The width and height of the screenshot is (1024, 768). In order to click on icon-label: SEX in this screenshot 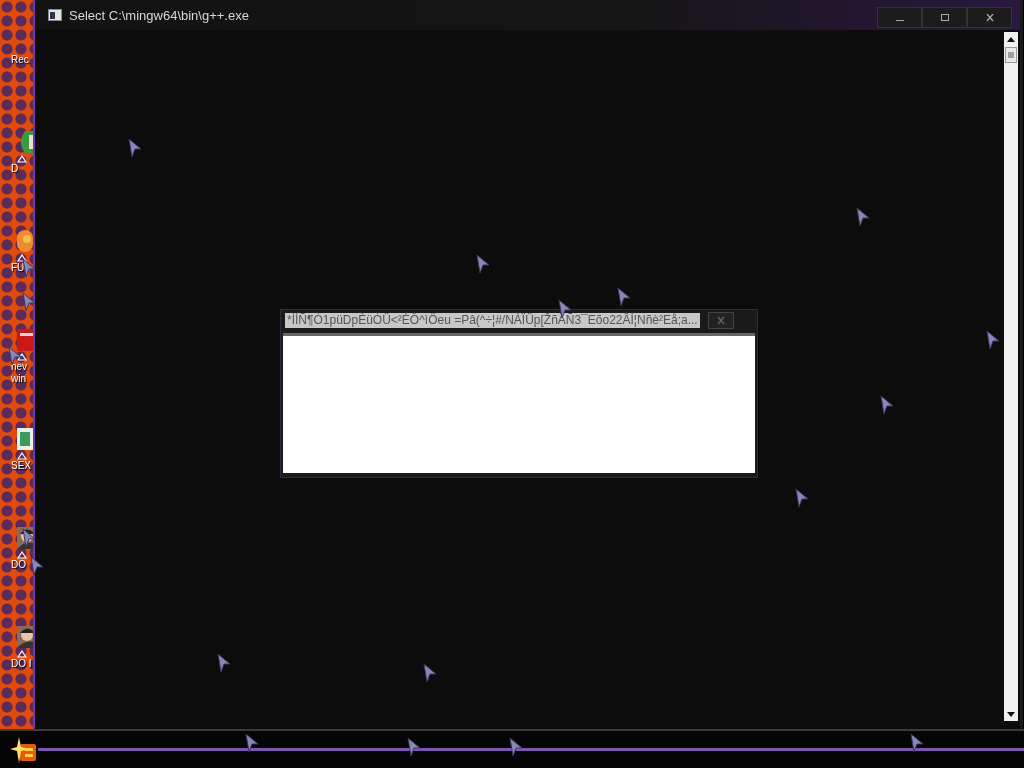, I will do `click(22, 466)`.